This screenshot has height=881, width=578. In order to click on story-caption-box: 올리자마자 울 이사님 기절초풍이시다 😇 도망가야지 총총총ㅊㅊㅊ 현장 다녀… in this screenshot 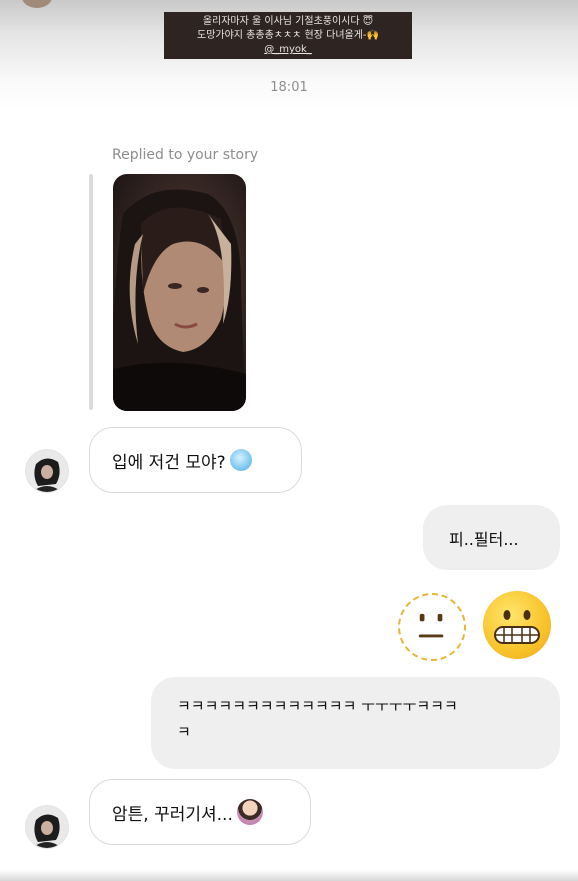, I will do `click(288, 35)`.